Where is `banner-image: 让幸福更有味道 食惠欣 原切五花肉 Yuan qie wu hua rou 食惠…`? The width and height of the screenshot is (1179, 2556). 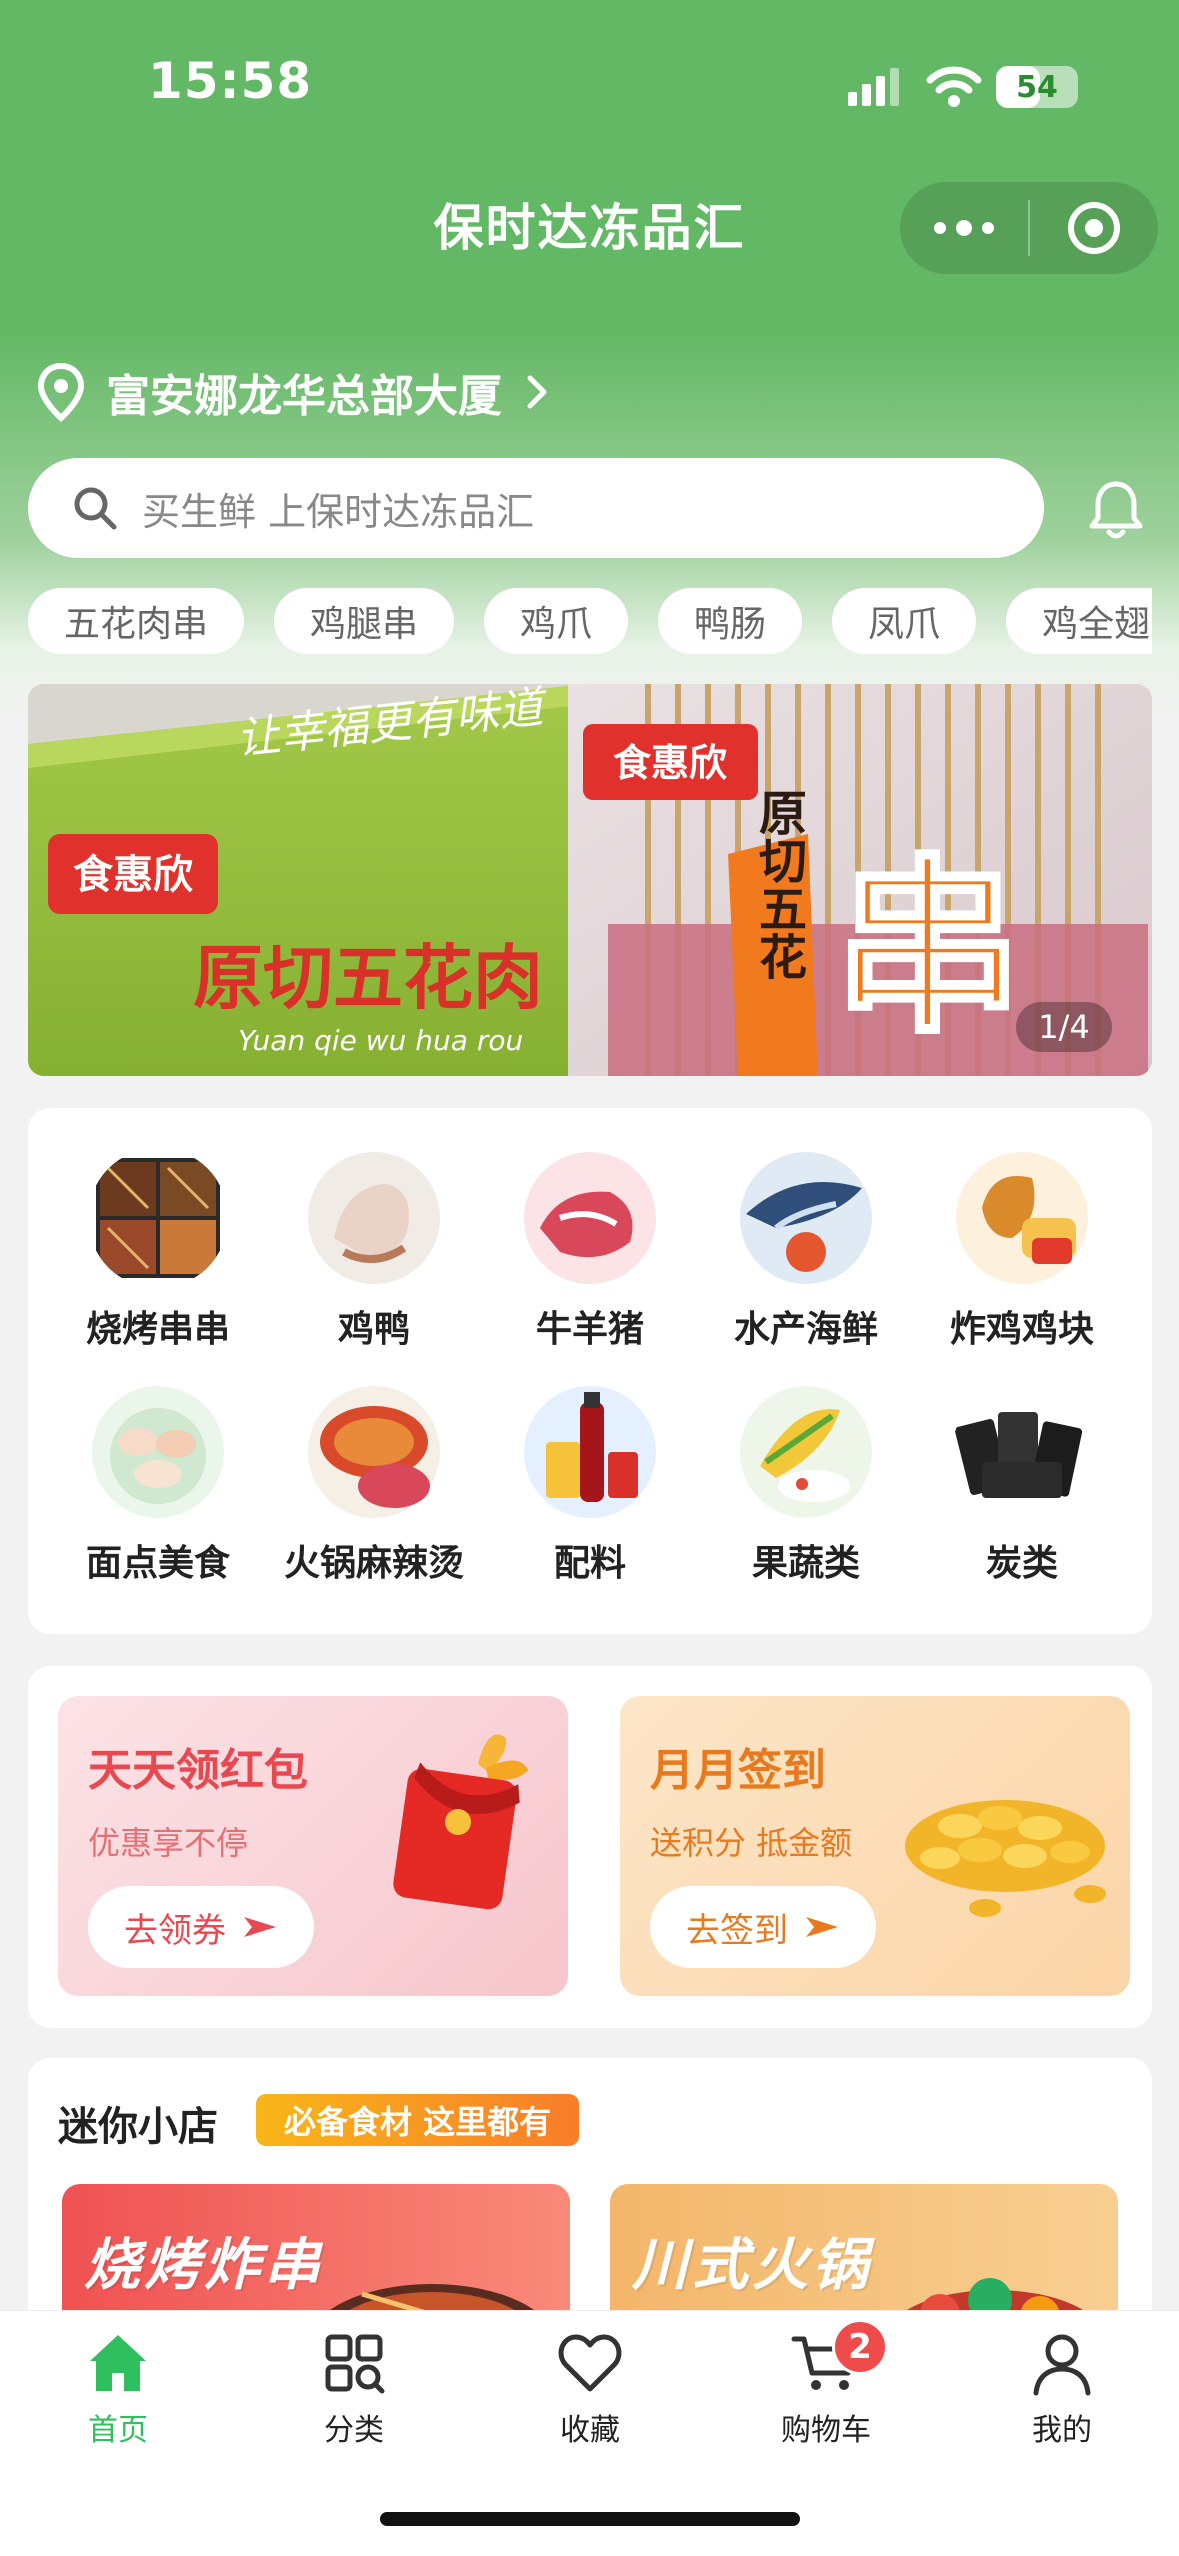
banner-image: 让幸福更有味道 食惠欣 原切五花肉 Yuan qie wu hua rou 食惠… is located at coordinates (590, 880).